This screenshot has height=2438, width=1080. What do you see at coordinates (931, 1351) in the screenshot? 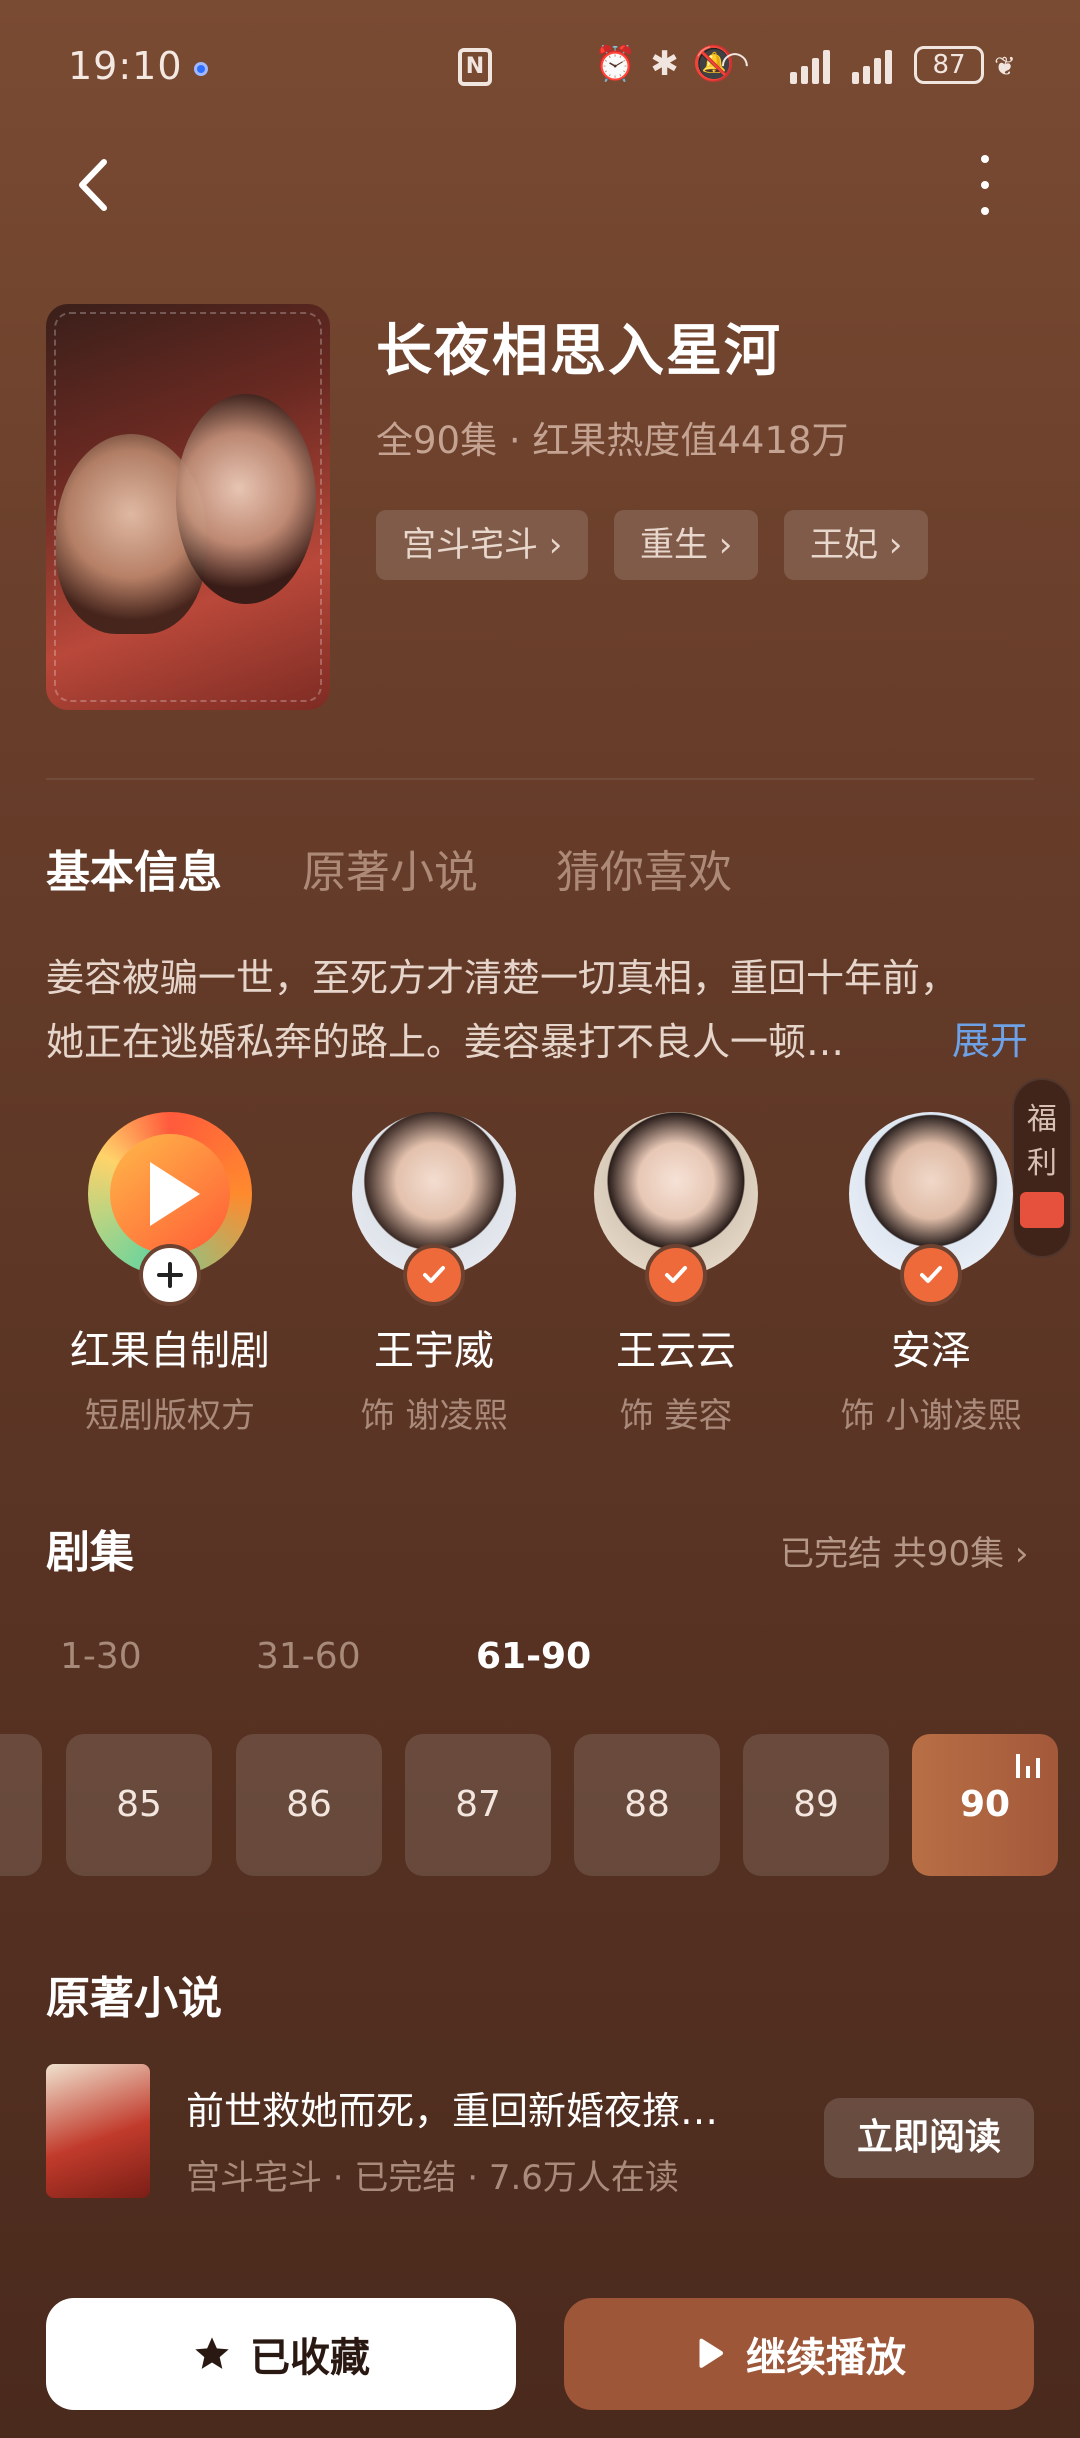
I see `cast-name: 安泽` at bounding box center [931, 1351].